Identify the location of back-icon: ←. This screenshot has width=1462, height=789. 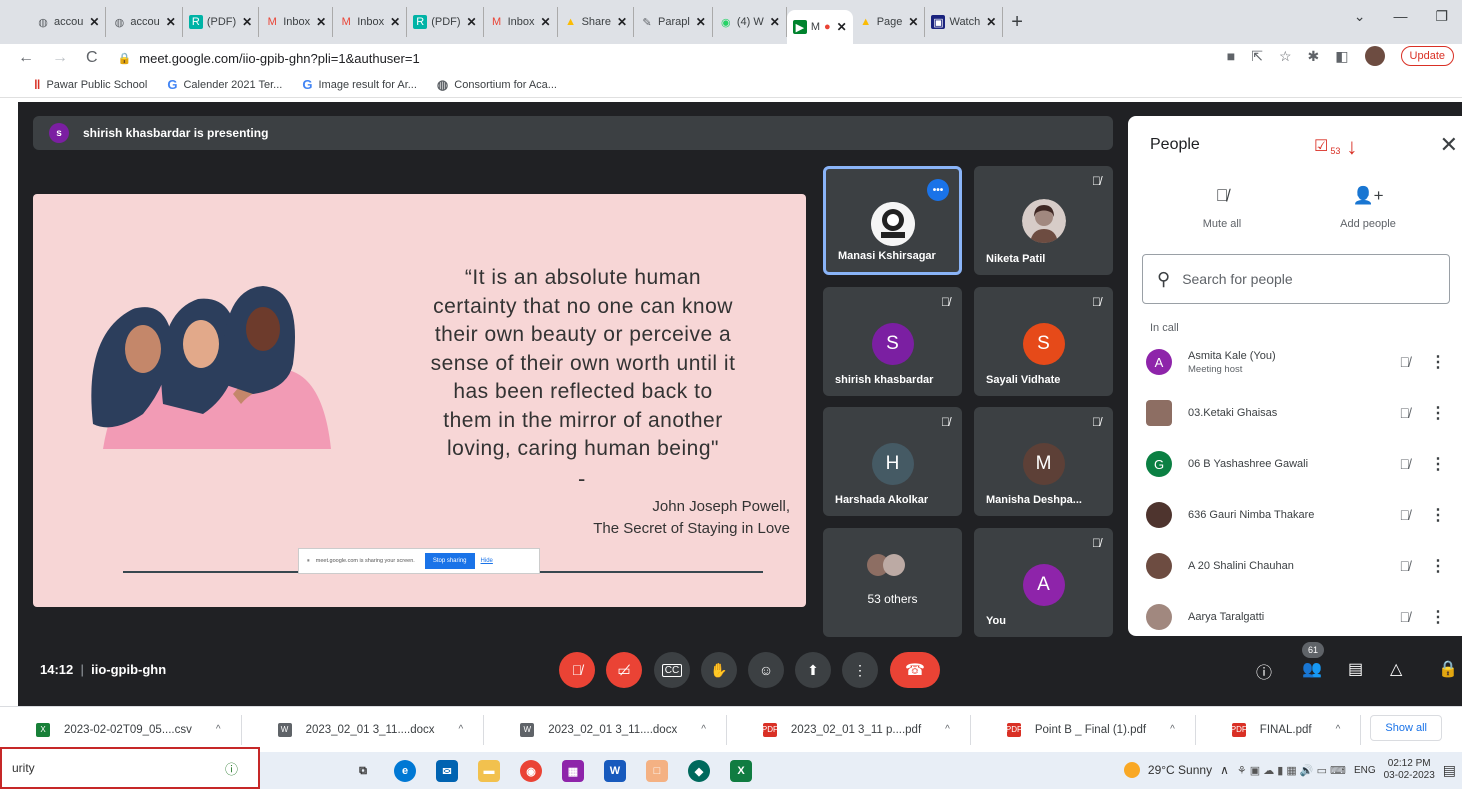
(26, 58).